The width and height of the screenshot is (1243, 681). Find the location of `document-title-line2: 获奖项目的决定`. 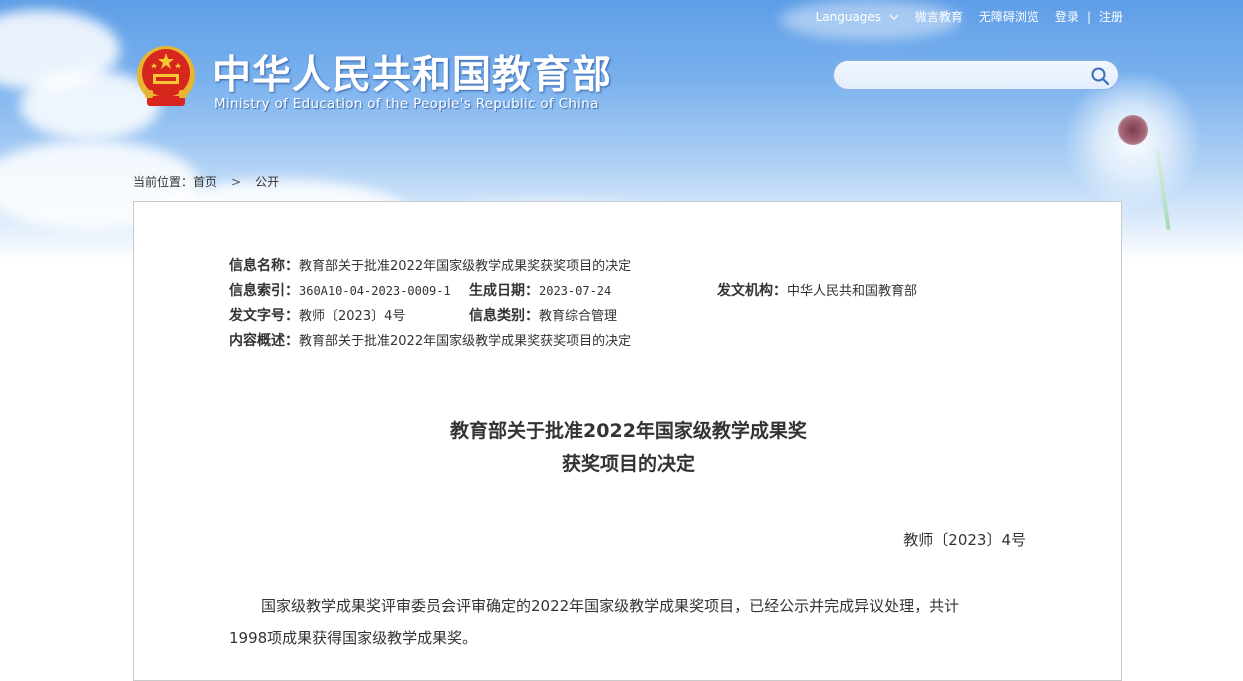

document-title-line2: 获奖项目的决定 is located at coordinates (628, 464).